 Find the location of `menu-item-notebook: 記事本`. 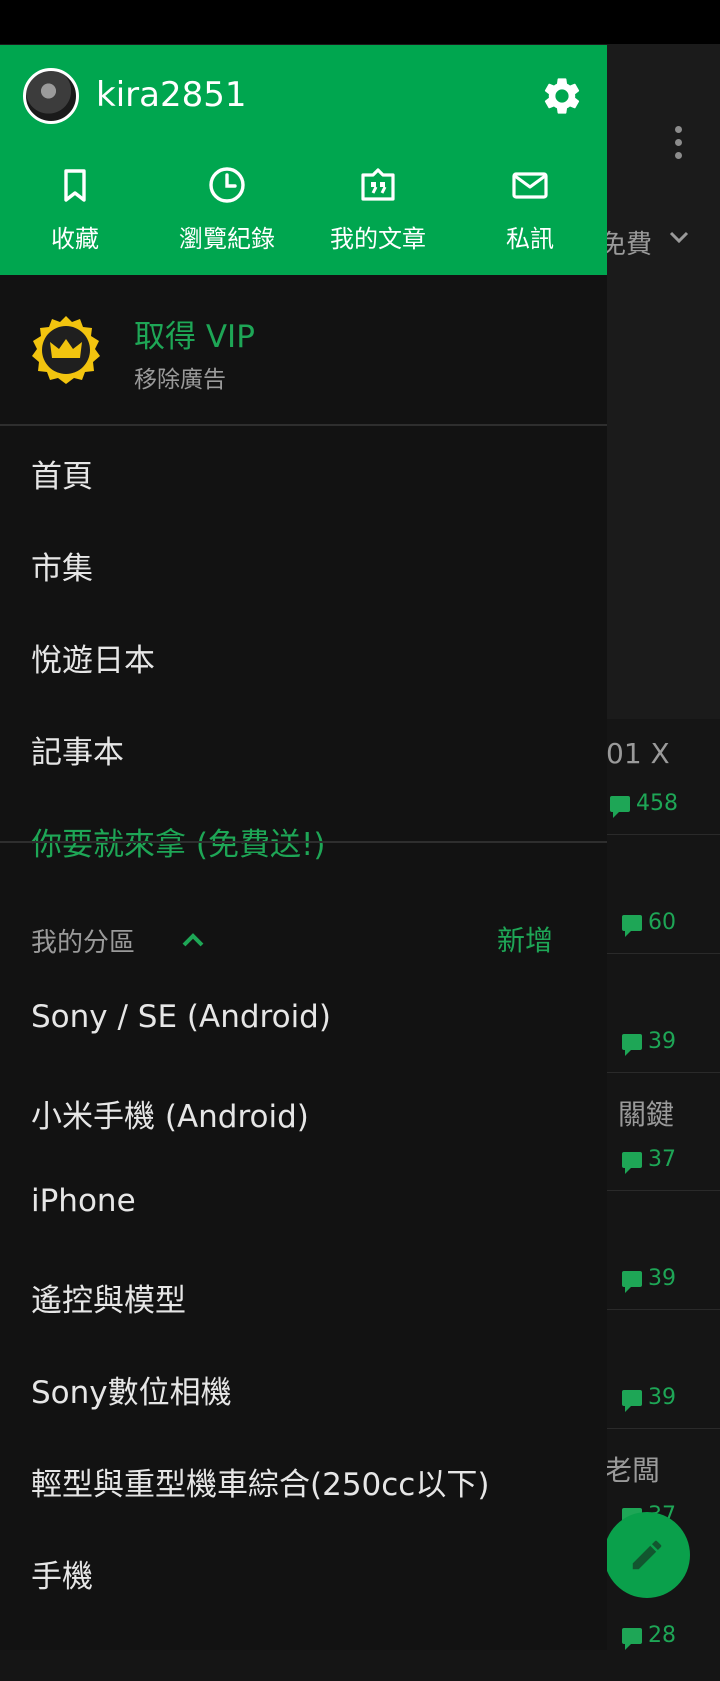

menu-item-notebook: 記事本 is located at coordinates (77, 749).